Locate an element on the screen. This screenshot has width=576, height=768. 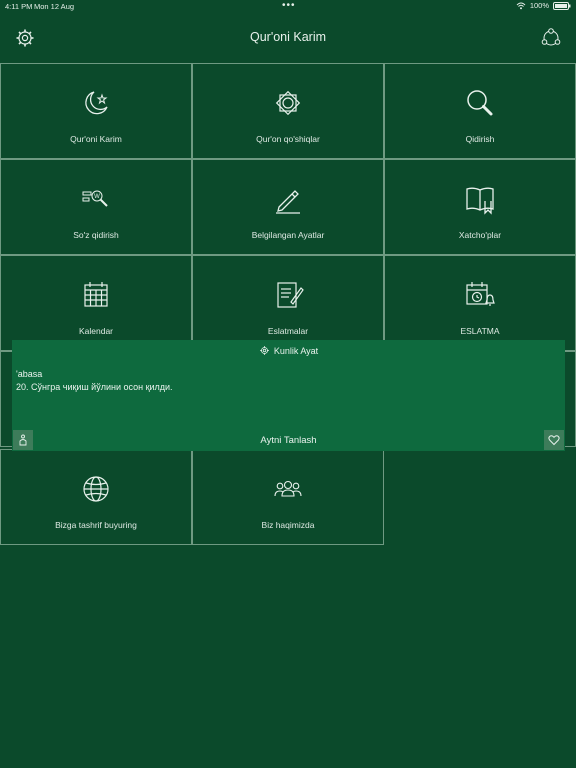
share-ayat-button is located at coordinates (23, 440).